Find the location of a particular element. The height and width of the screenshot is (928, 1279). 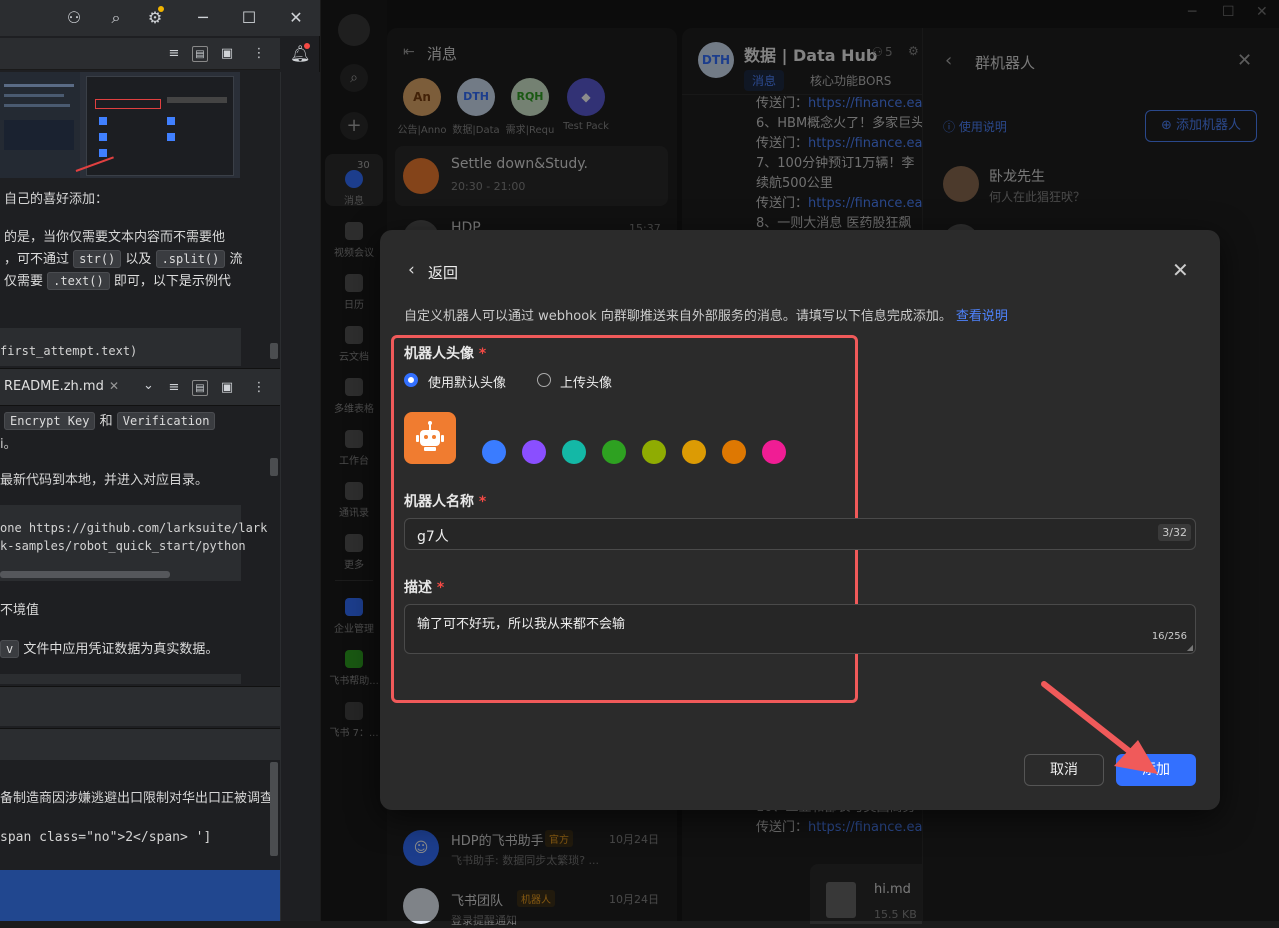

code-line: k-samples/robot_quick_start/python is located at coordinates (123, 546).